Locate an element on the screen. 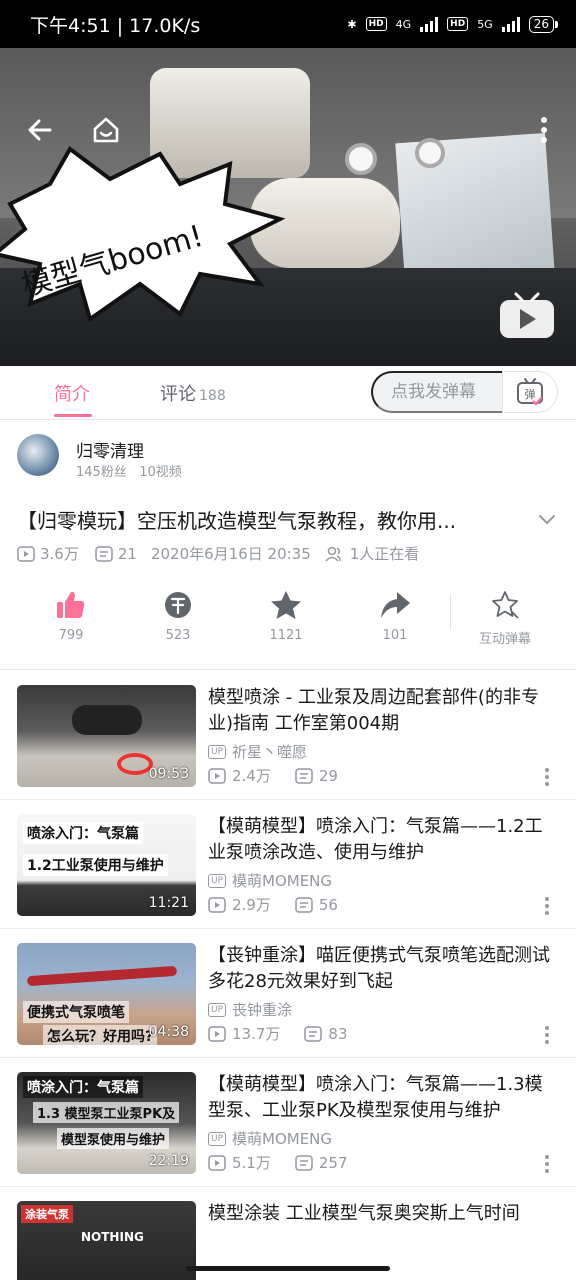 This screenshot has height=1280, width=576. video-stats: 13.7万 83 is located at coordinates (278, 1033).